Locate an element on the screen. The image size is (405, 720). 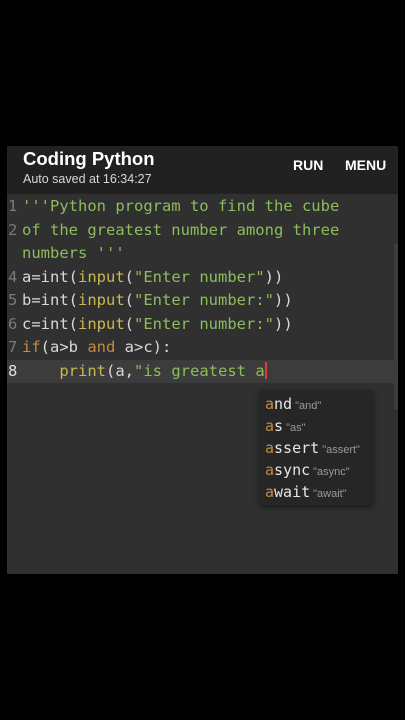
code-text: c=int(input("Enter number:")) is located at coordinates (157, 324).